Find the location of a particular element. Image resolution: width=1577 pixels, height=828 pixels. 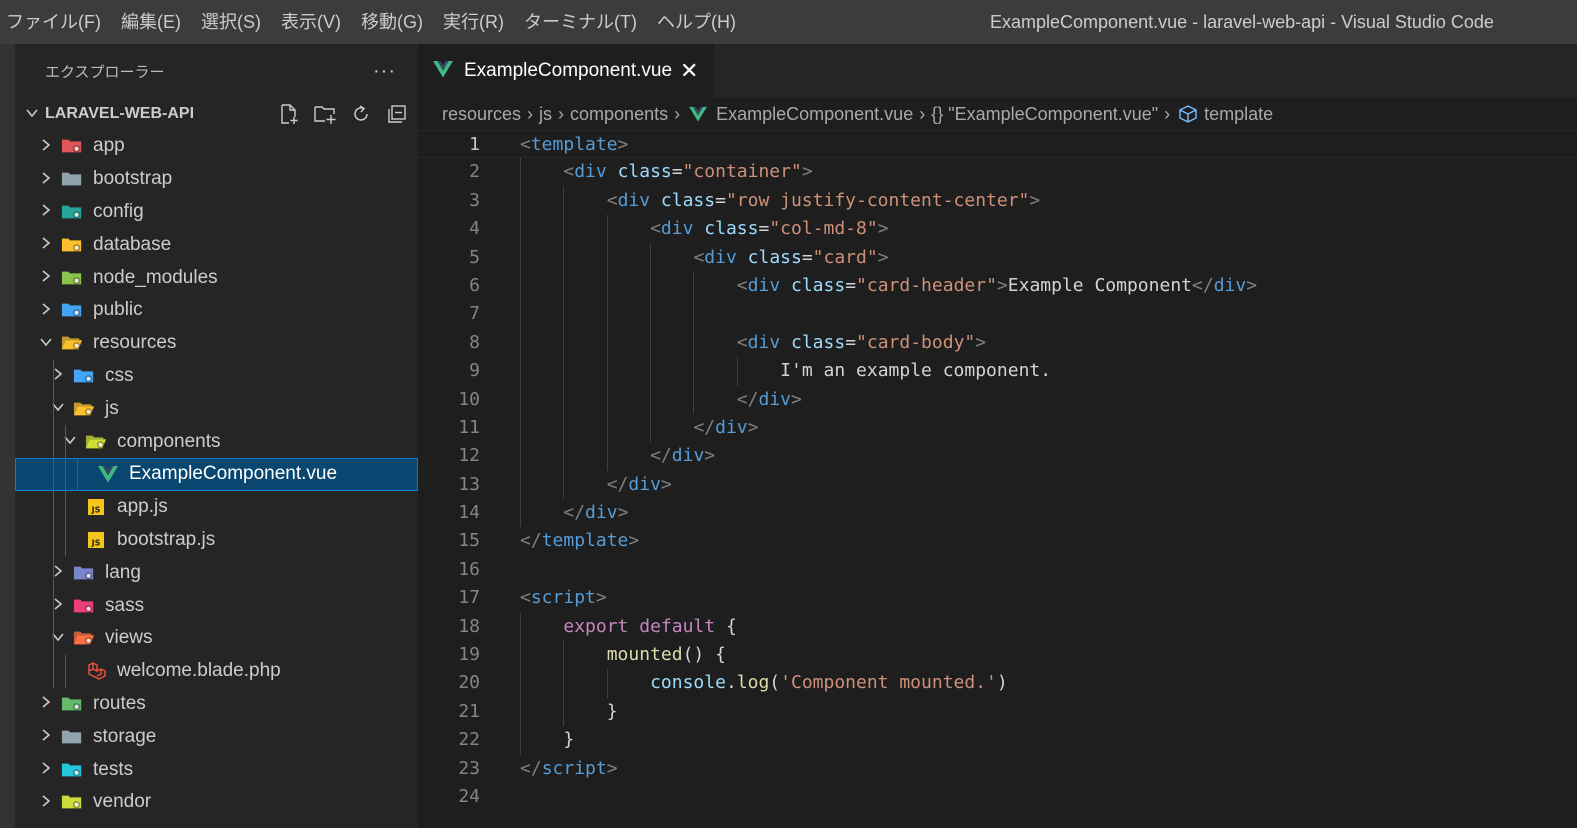

more-actions-icon: ··· is located at coordinates (384, 71).